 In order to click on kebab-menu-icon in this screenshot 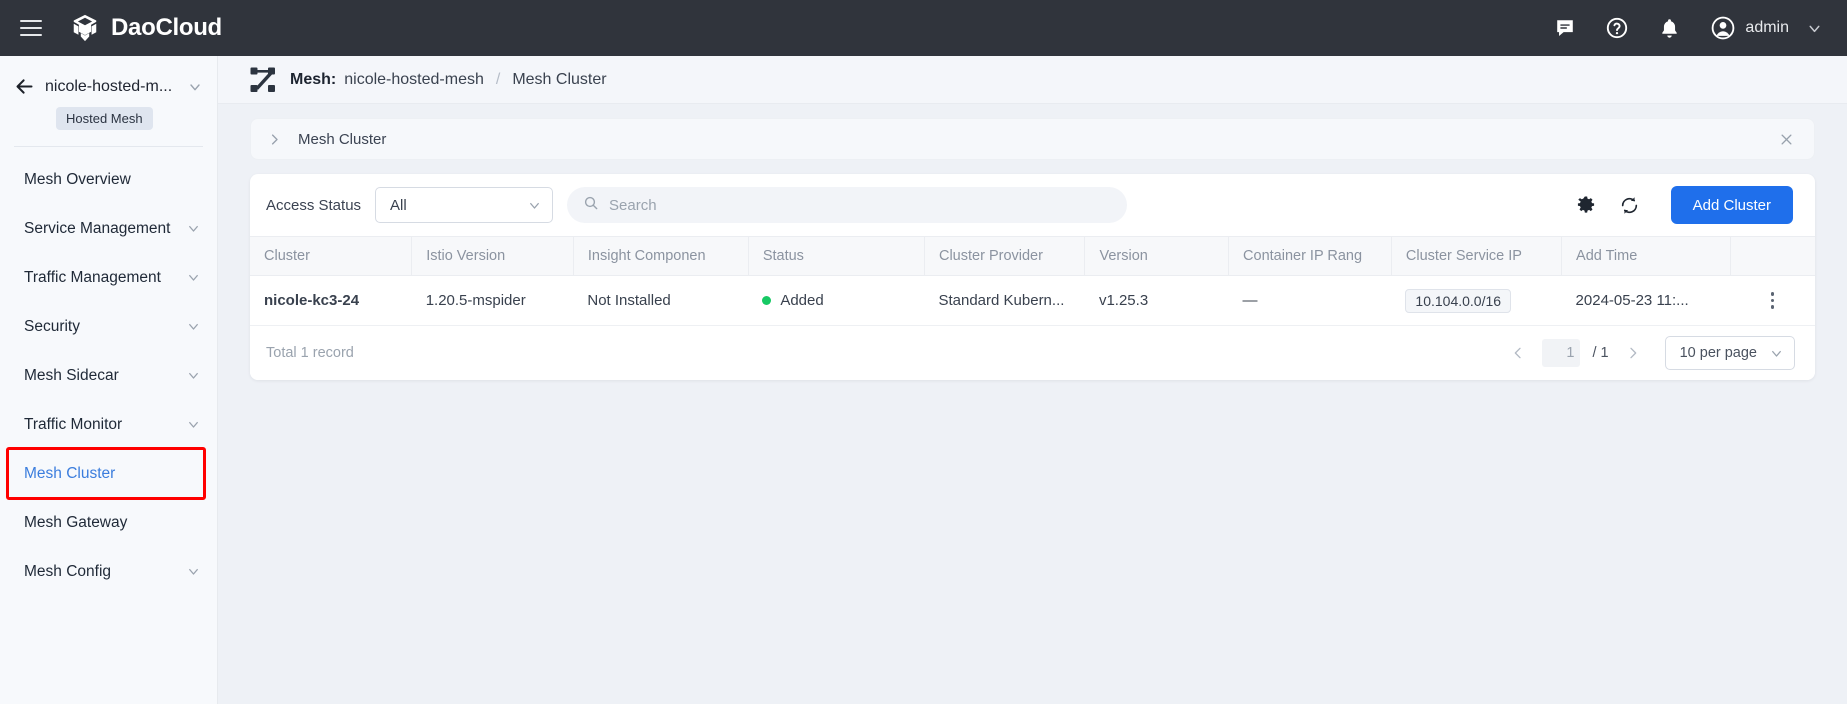, I will do `click(1772, 300)`.